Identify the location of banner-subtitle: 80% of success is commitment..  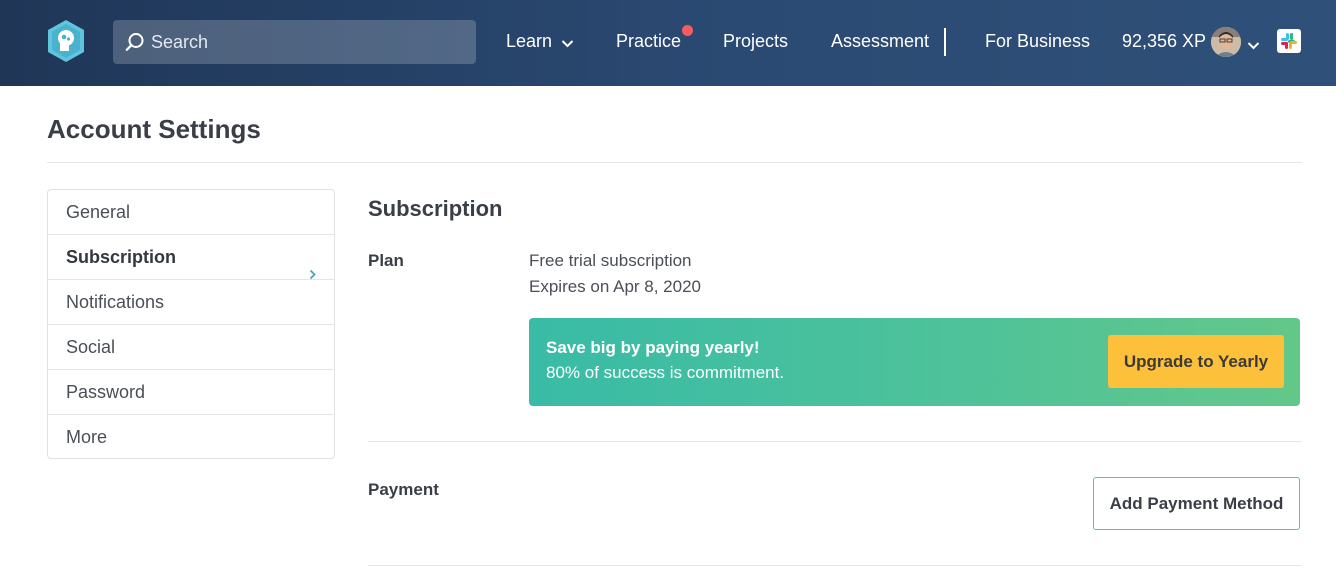
(665, 372).